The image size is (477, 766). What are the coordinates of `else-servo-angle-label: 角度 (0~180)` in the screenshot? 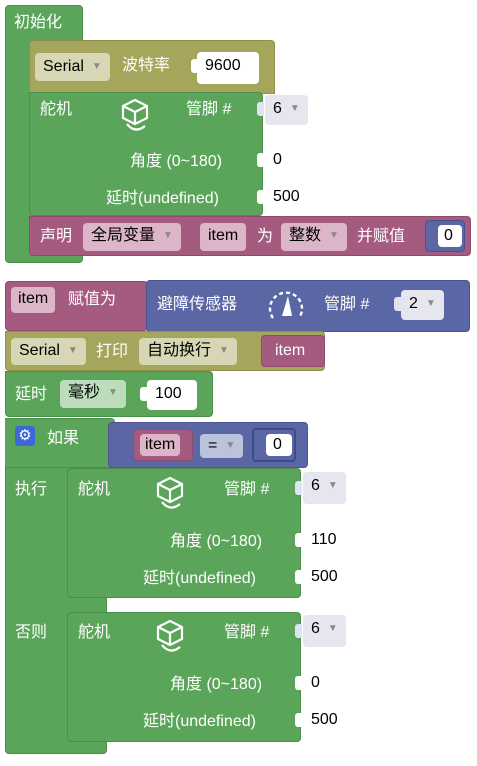 It's located at (216, 684).